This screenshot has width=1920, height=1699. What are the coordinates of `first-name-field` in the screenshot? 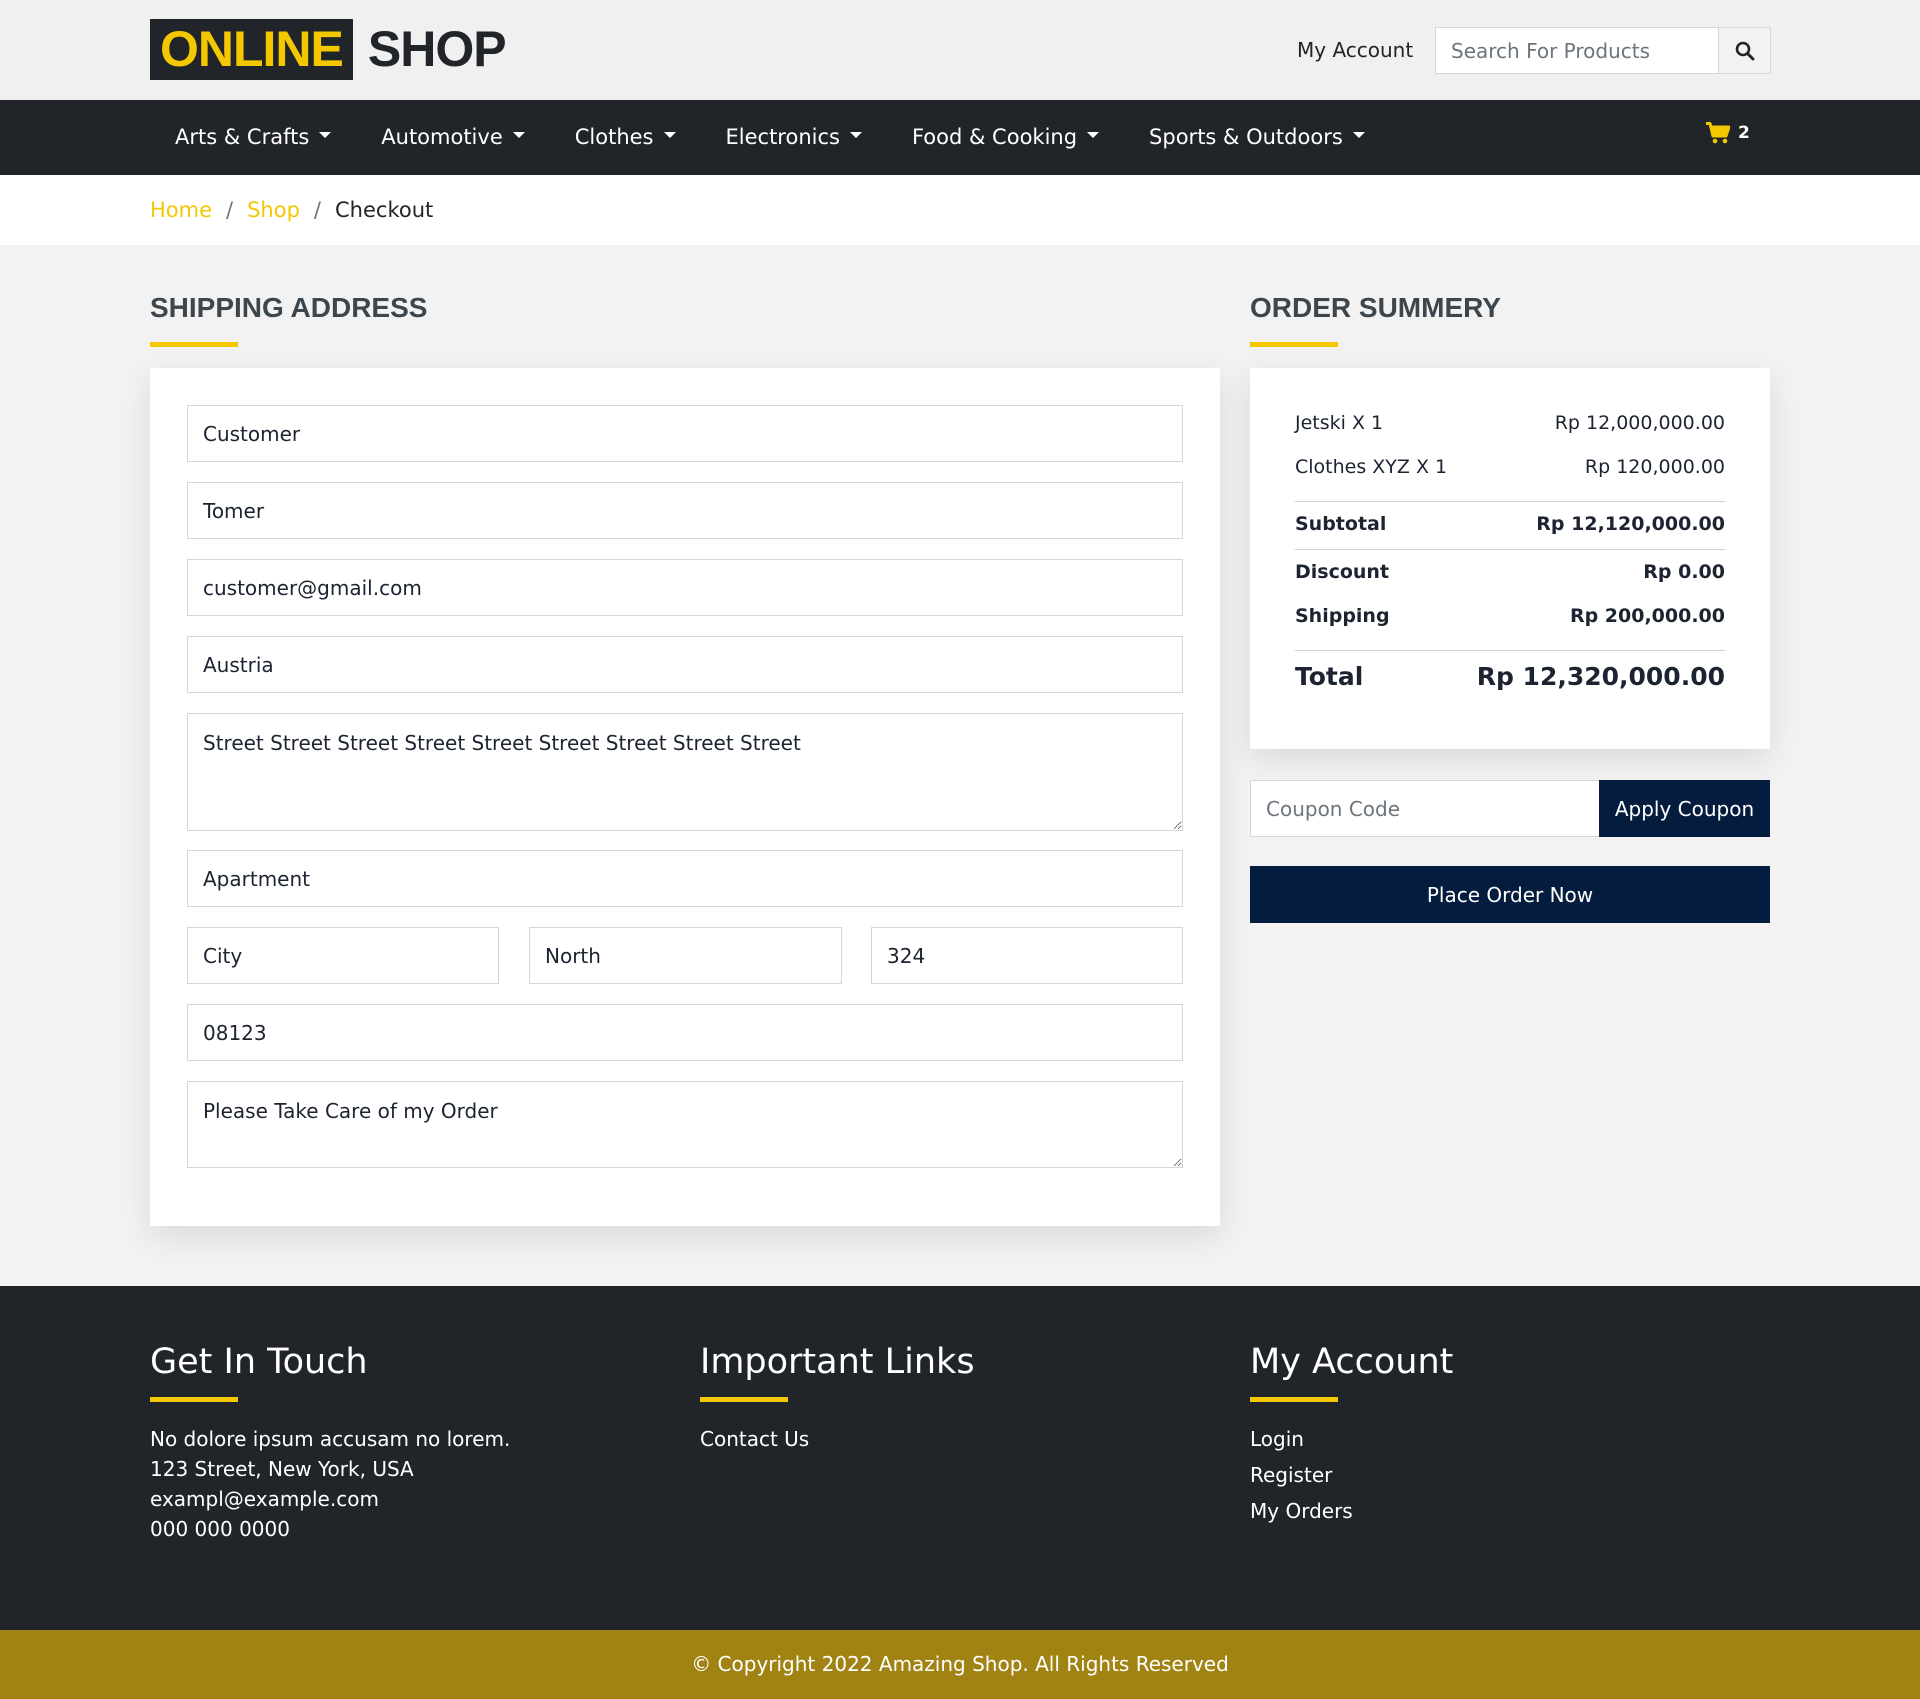 It's located at (685, 433).